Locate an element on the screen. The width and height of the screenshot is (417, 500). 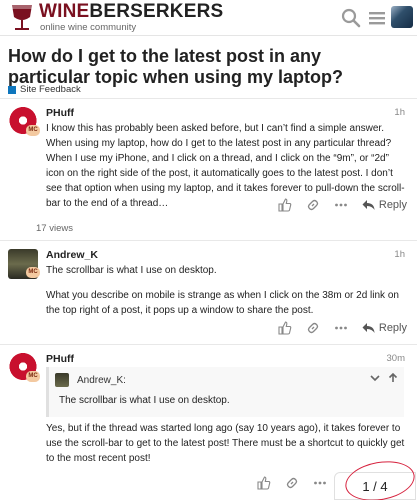
brand-berserkers: BERSERKERS is located at coordinates (156, 11).